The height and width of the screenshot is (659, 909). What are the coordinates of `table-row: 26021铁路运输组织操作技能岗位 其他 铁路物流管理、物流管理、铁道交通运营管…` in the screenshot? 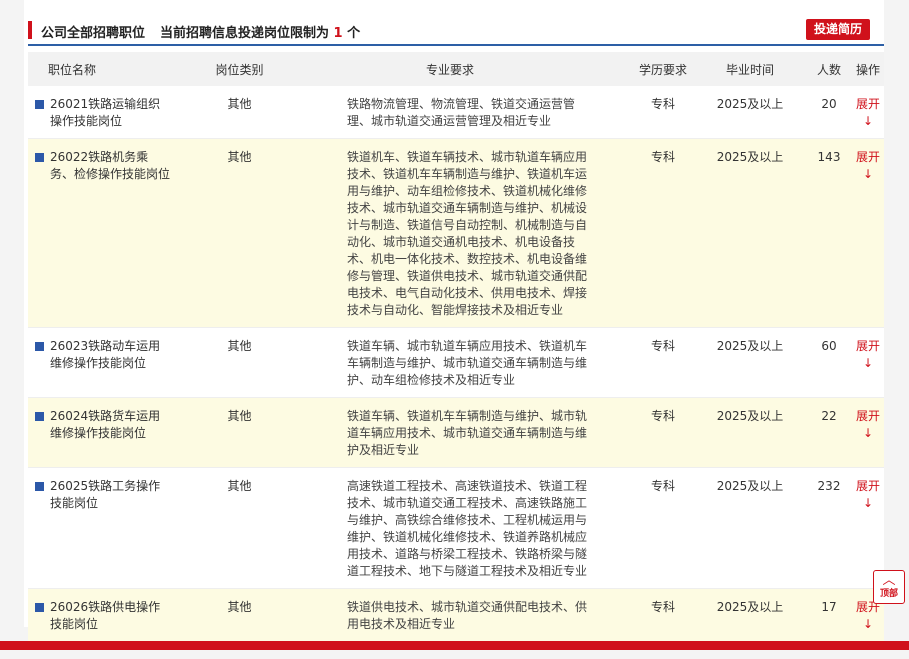 It's located at (456, 112).